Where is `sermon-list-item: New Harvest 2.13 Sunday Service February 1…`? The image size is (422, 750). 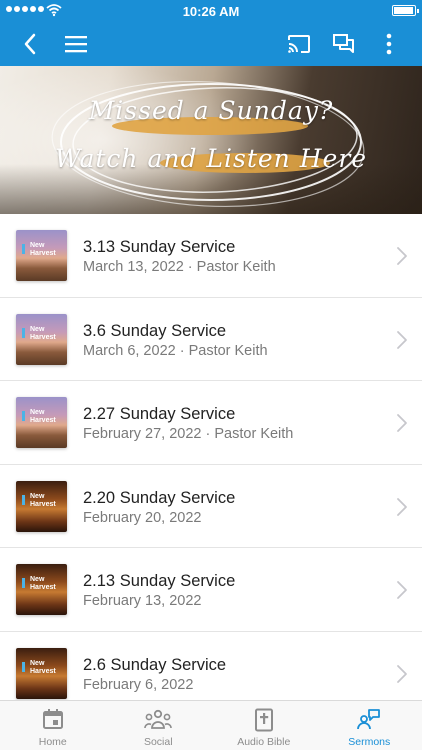 sermon-list-item: New Harvest 2.13 Sunday Service February 1… is located at coordinates (211, 590).